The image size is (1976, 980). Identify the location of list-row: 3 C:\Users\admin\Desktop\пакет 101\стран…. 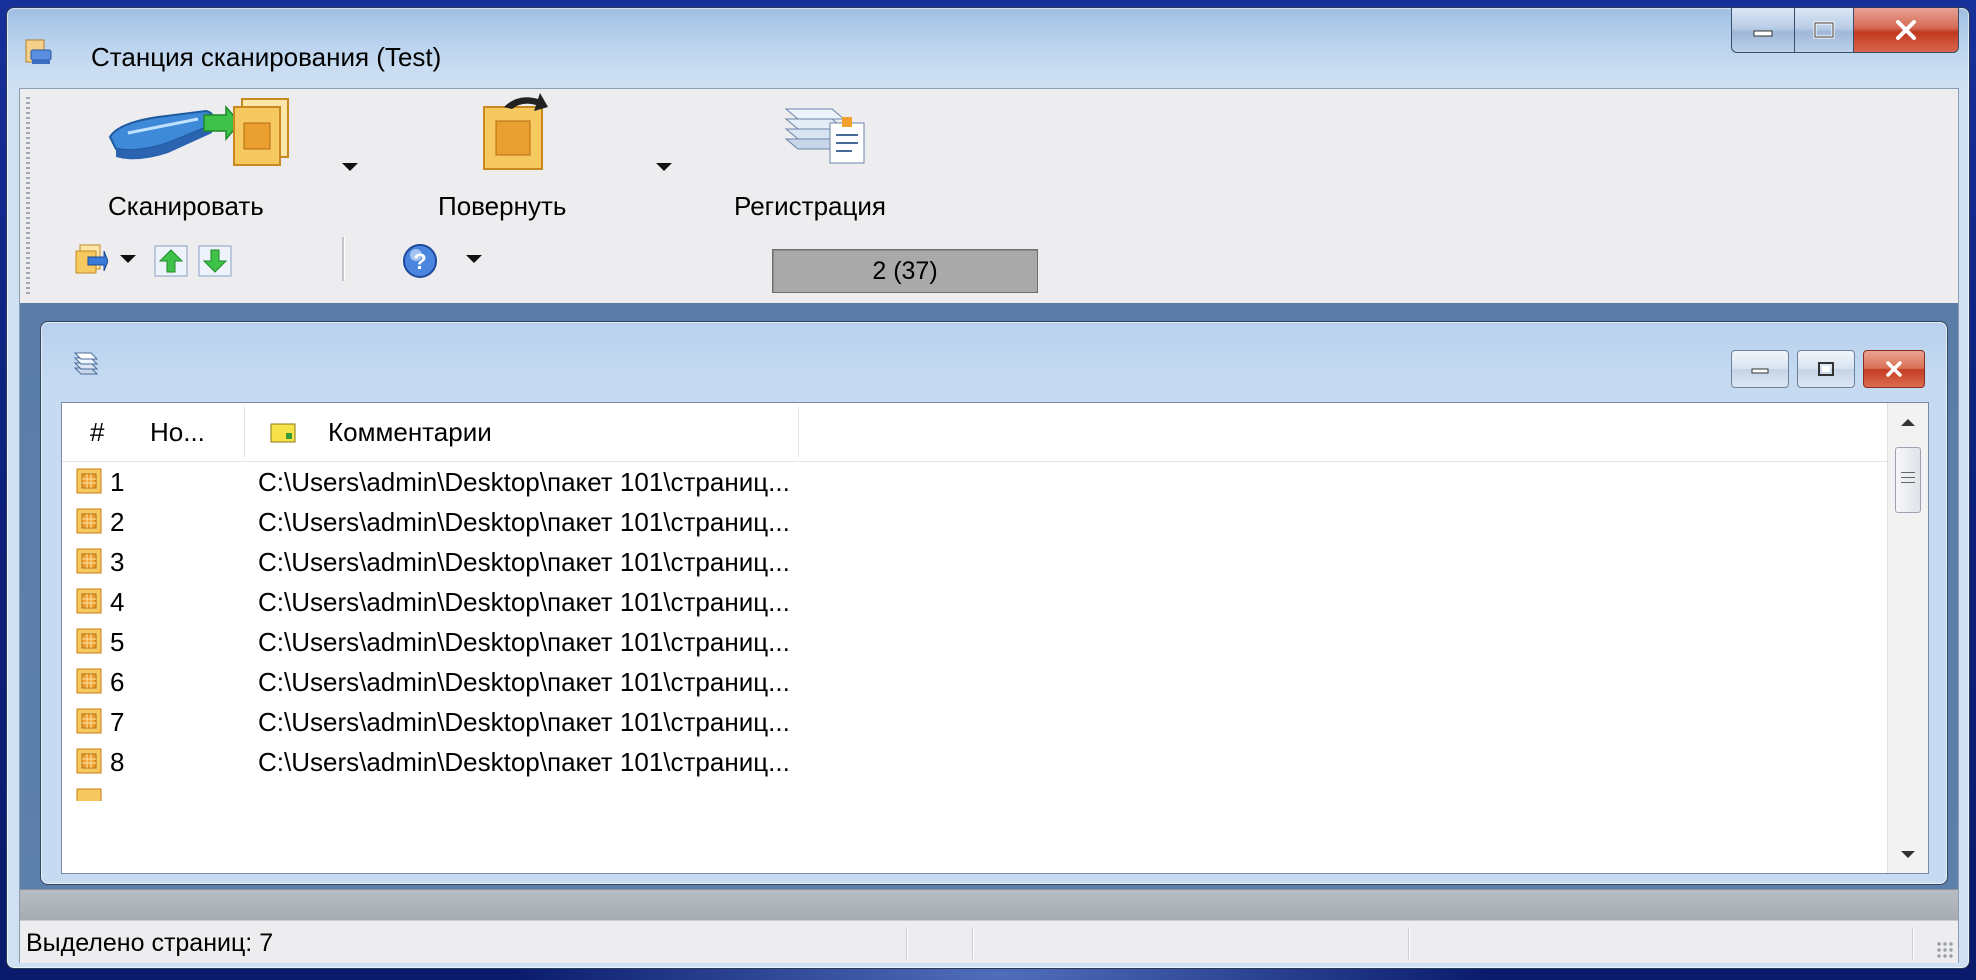
(975, 561).